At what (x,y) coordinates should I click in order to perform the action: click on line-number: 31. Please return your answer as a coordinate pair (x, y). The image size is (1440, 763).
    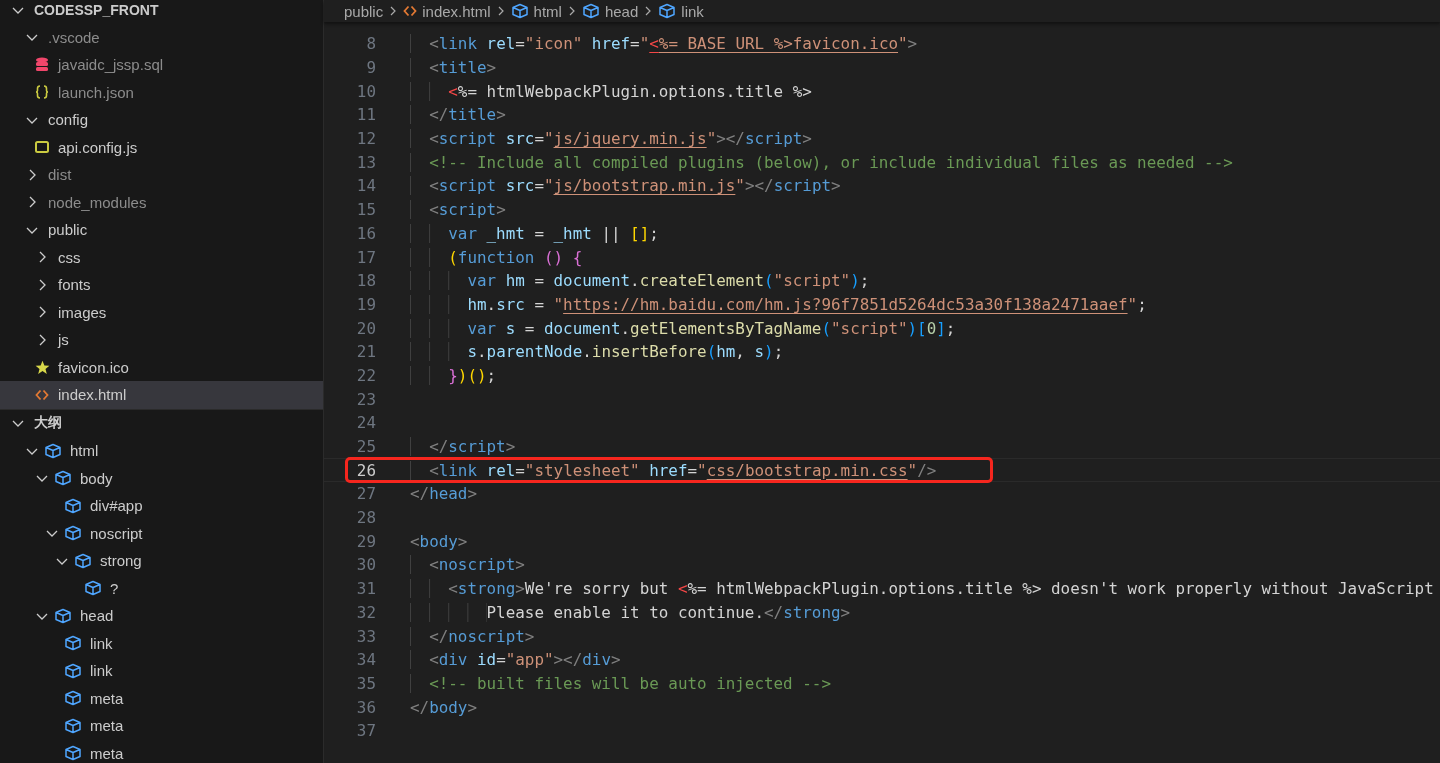
    Looking at the image, I should click on (366, 589).